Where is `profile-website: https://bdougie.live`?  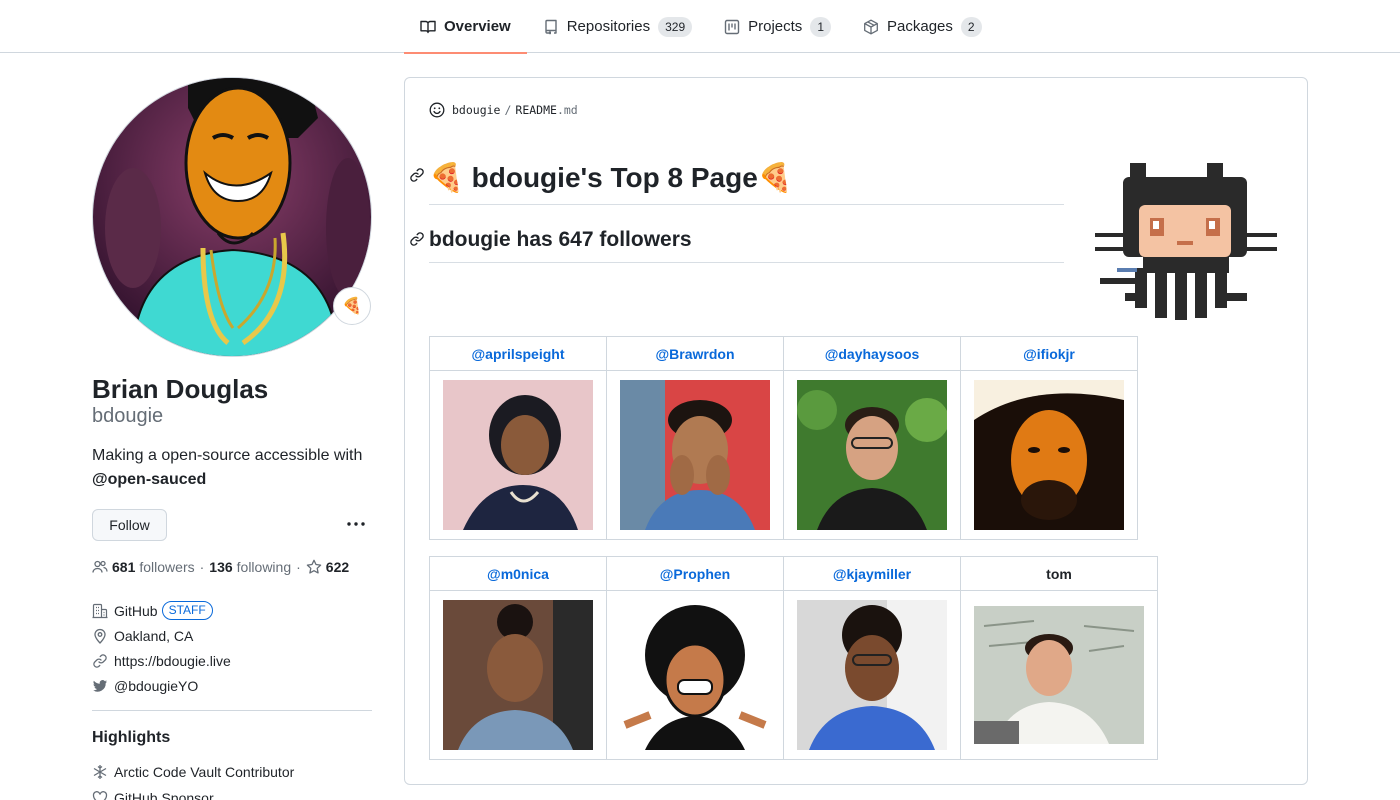 profile-website: https://bdougie.live is located at coordinates (161, 660).